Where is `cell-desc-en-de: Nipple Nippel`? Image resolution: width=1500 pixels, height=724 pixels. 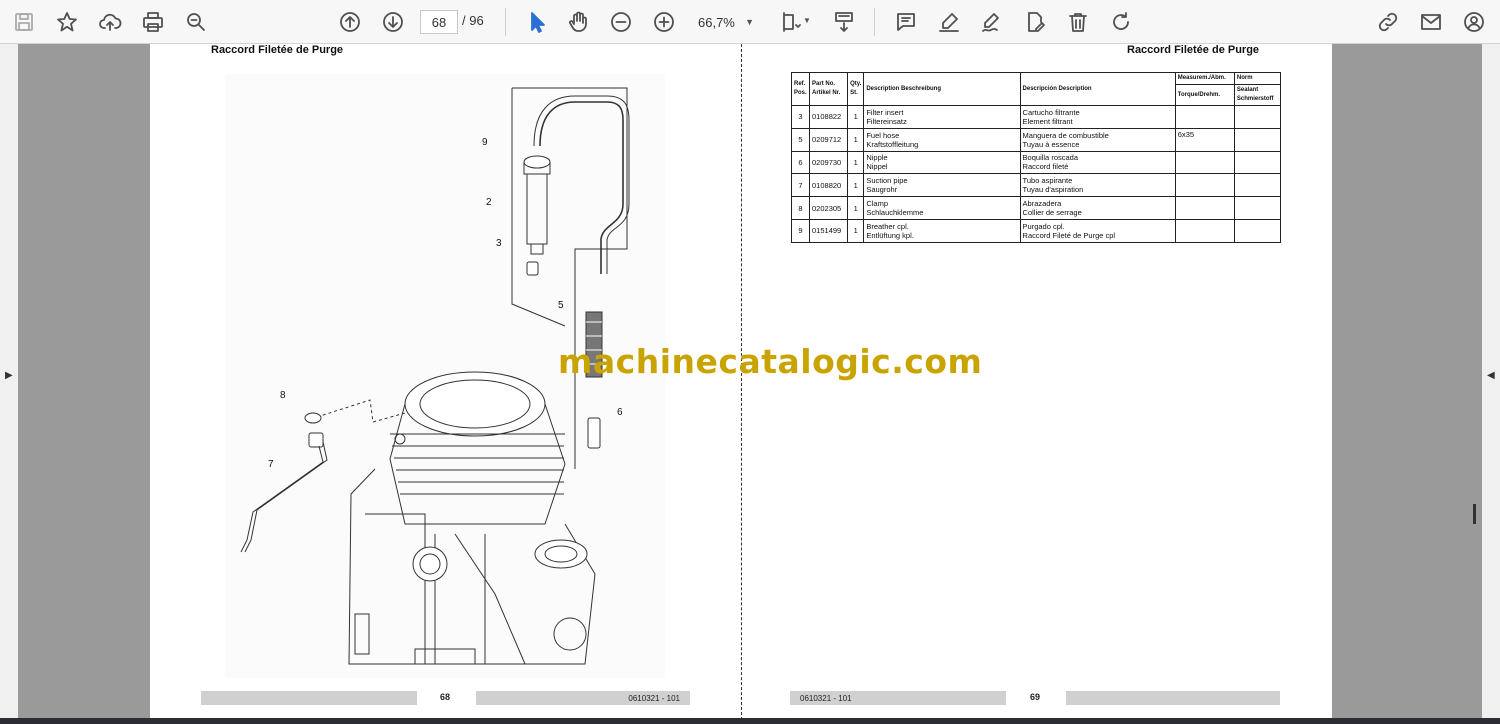
cell-desc-en-de: Nipple Nippel is located at coordinates (942, 162).